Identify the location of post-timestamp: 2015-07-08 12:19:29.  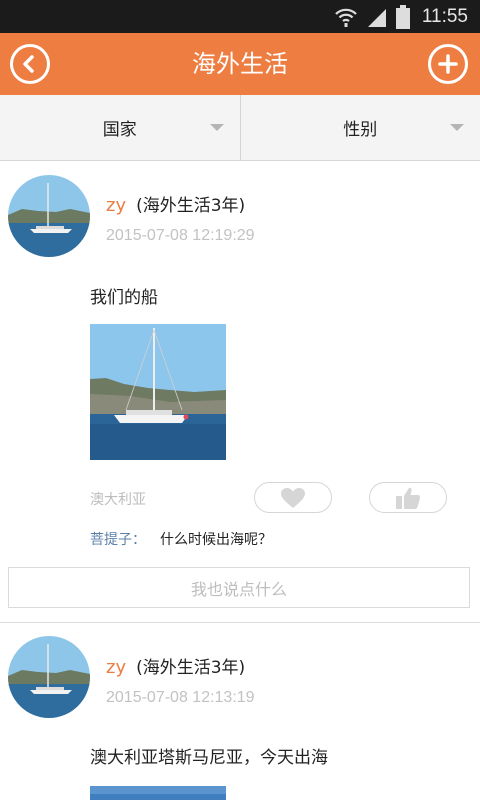
(180, 235).